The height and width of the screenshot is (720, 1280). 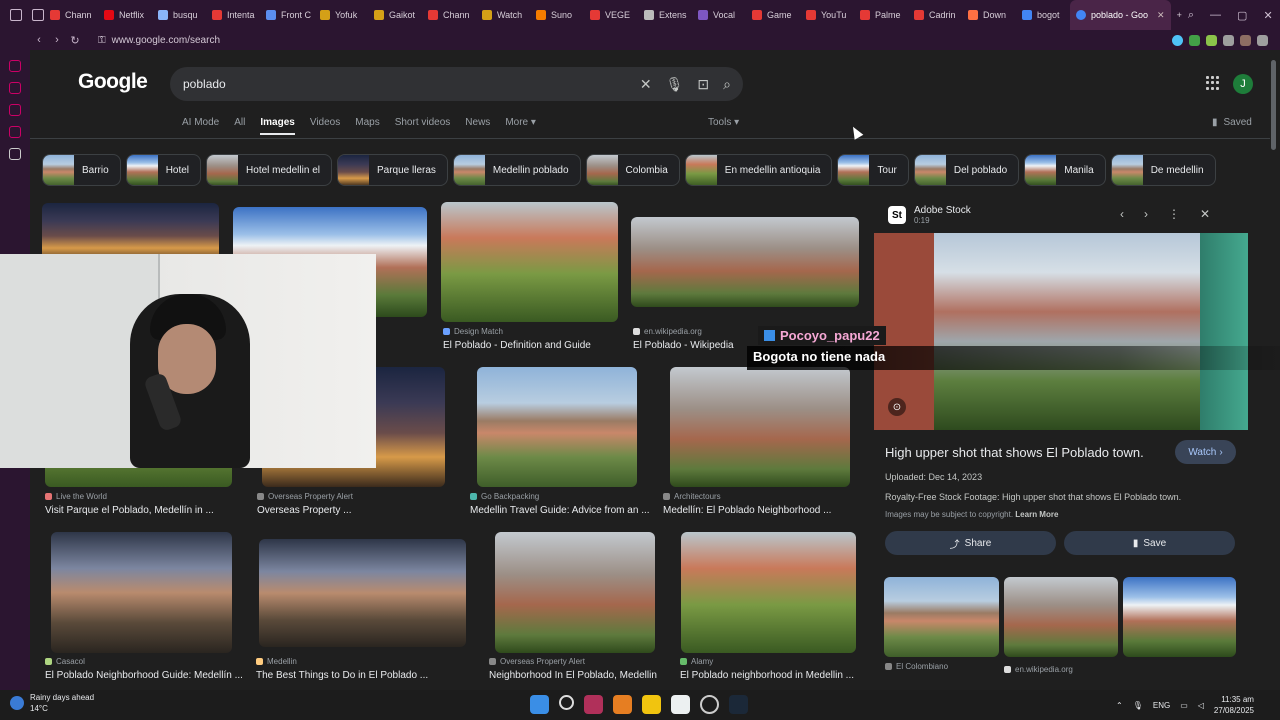 I want to click on steam-icon, so click(x=738, y=704).